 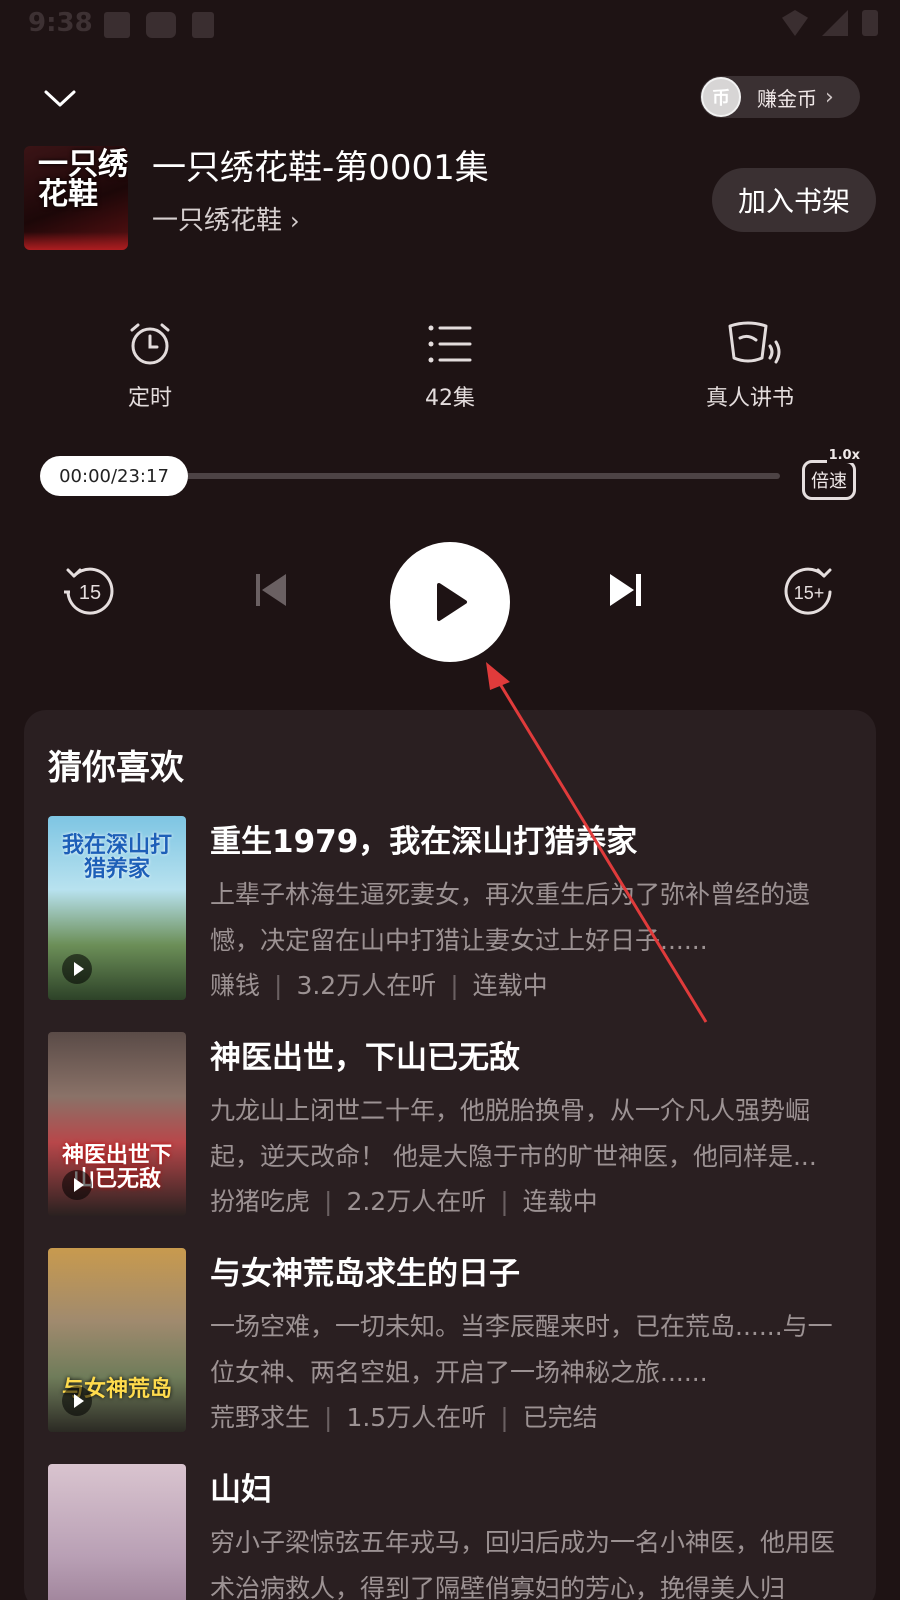 I want to click on timer-button: 定时, so click(x=150, y=366).